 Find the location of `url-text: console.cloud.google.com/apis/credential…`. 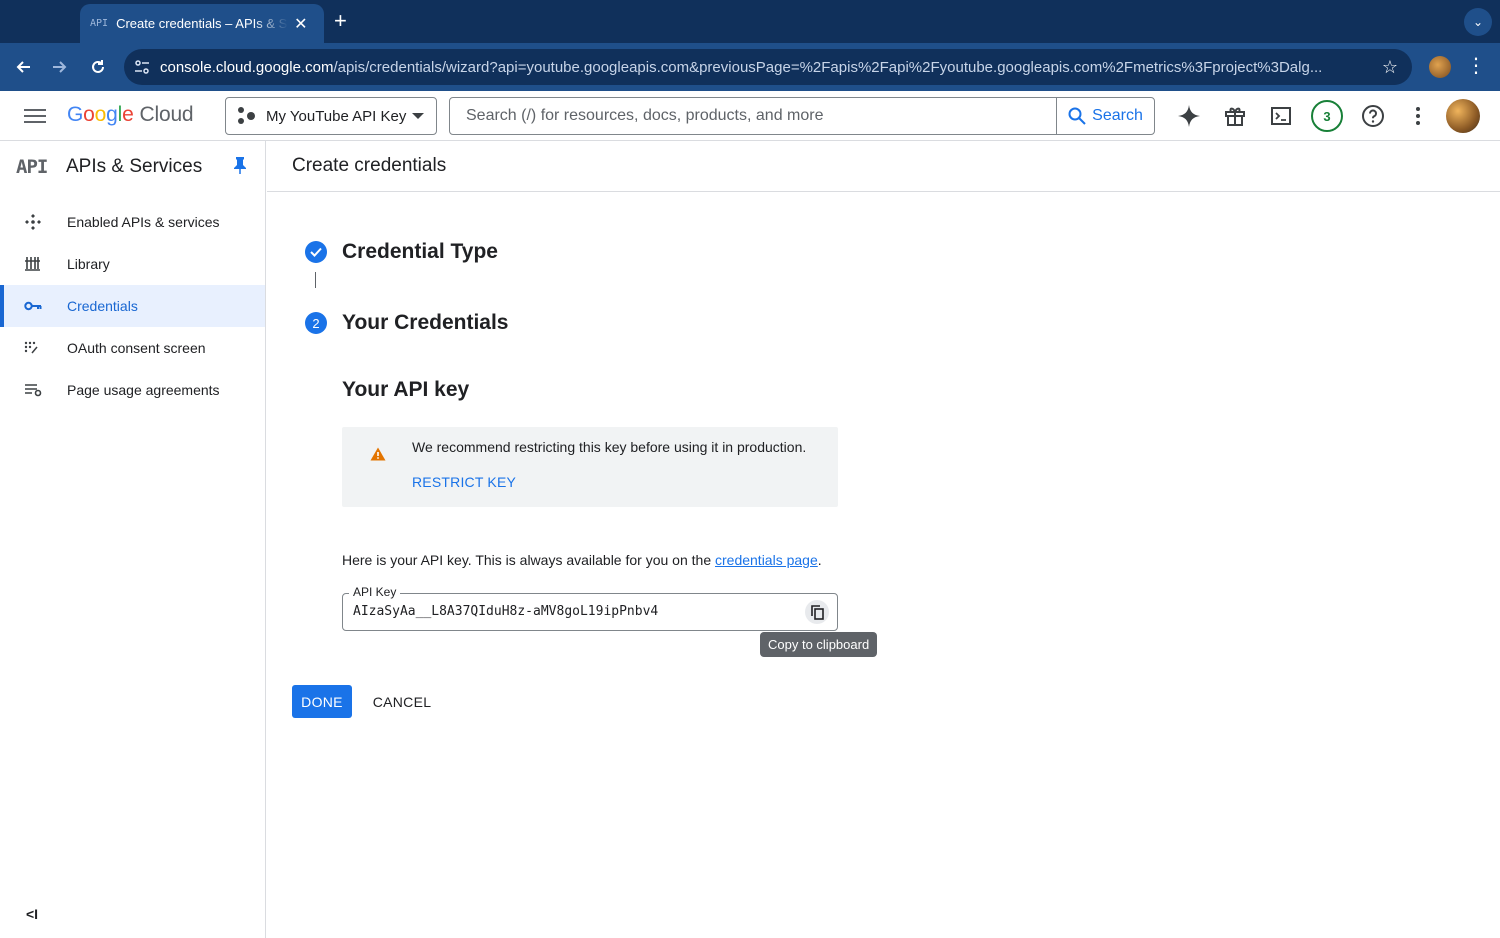

url-text: console.cloud.google.com/apis/credential… is located at coordinates (760, 67).